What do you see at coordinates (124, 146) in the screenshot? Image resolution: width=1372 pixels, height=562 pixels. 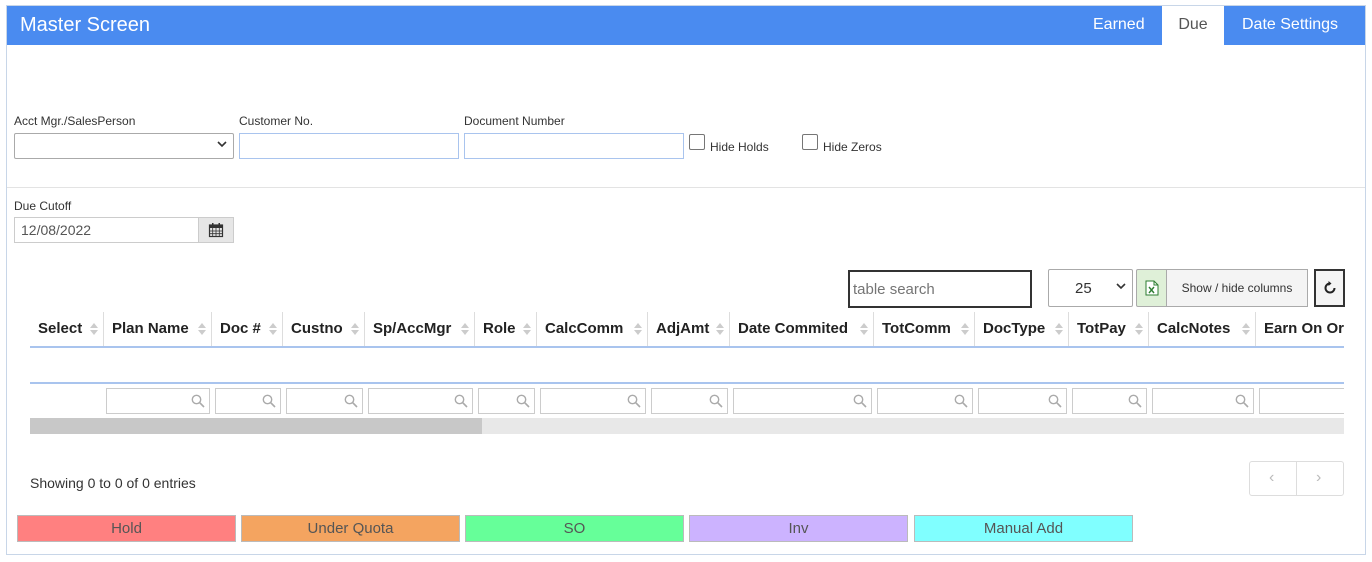 I see `acct-mgr-select` at bounding box center [124, 146].